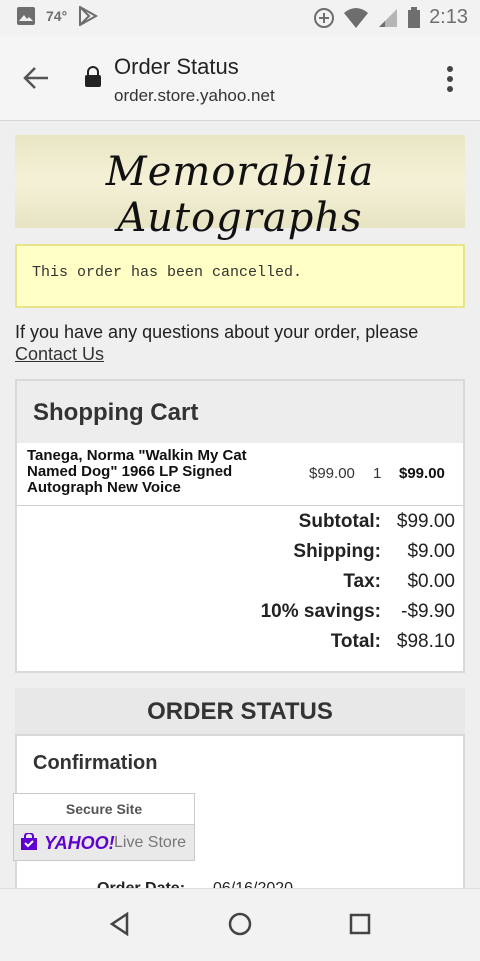 This screenshot has height=961, width=480. What do you see at coordinates (141, 884) in the screenshot?
I see `order-date-label: Order Date:` at bounding box center [141, 884].